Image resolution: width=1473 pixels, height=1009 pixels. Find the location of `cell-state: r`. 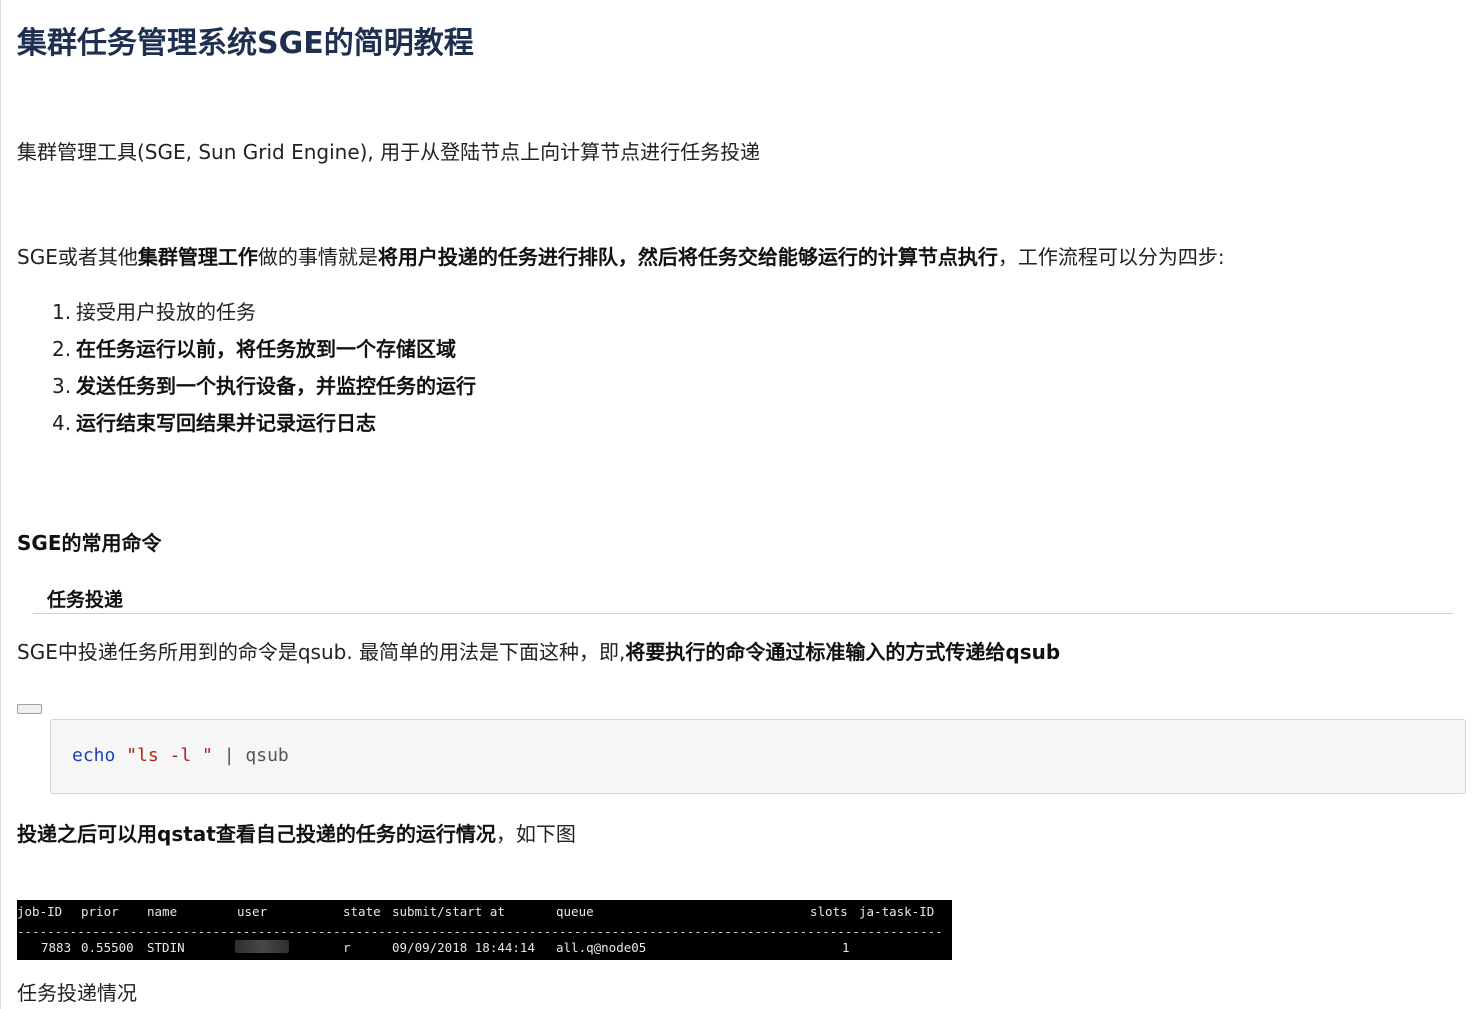

cell-state: r is located at coordinates (347, 947).